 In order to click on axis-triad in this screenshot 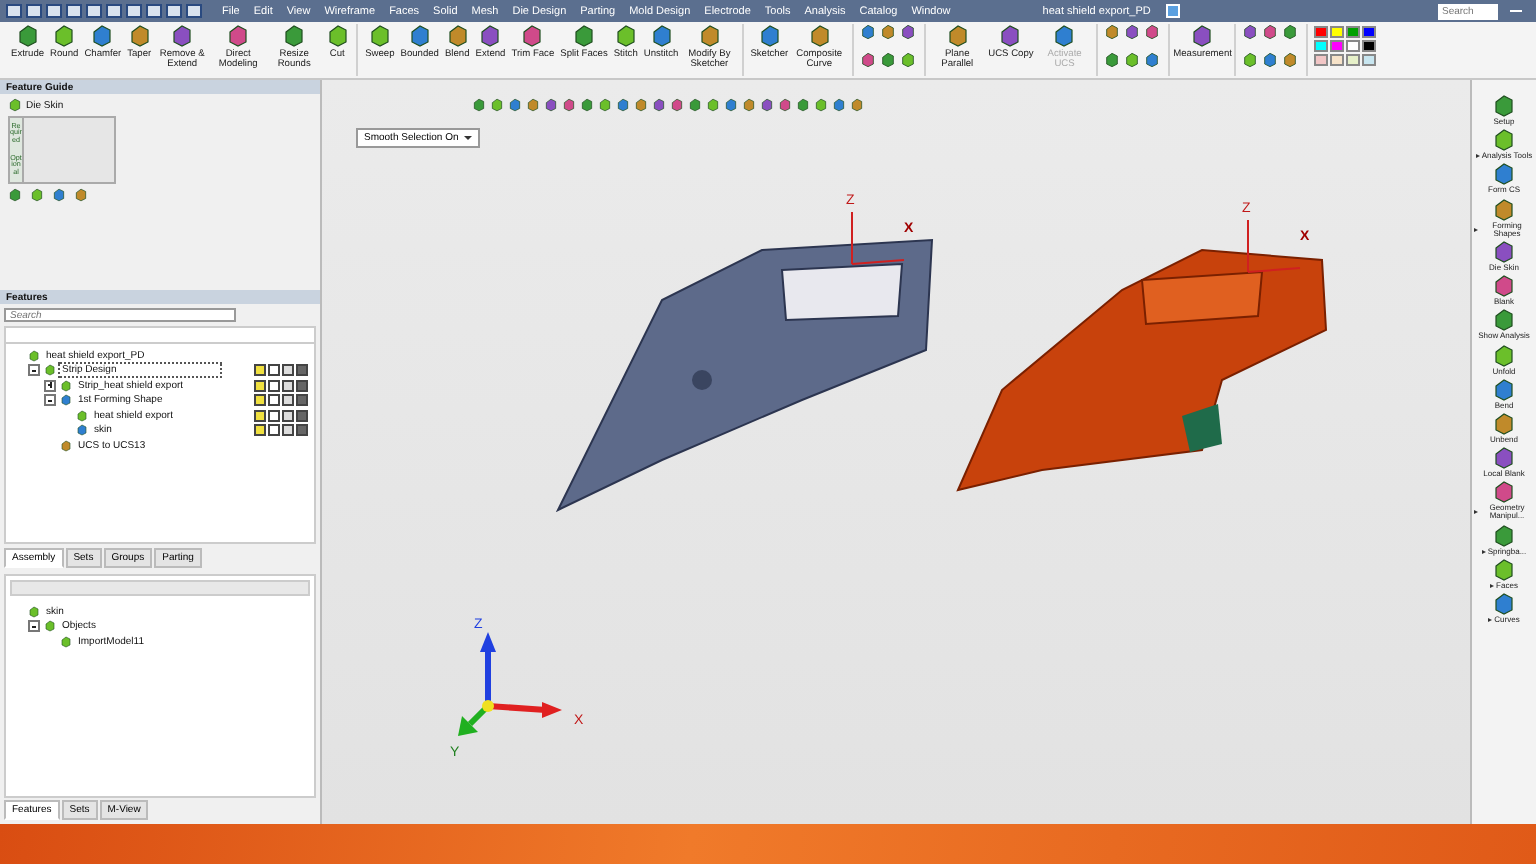, I will do `click(510, 684)`.